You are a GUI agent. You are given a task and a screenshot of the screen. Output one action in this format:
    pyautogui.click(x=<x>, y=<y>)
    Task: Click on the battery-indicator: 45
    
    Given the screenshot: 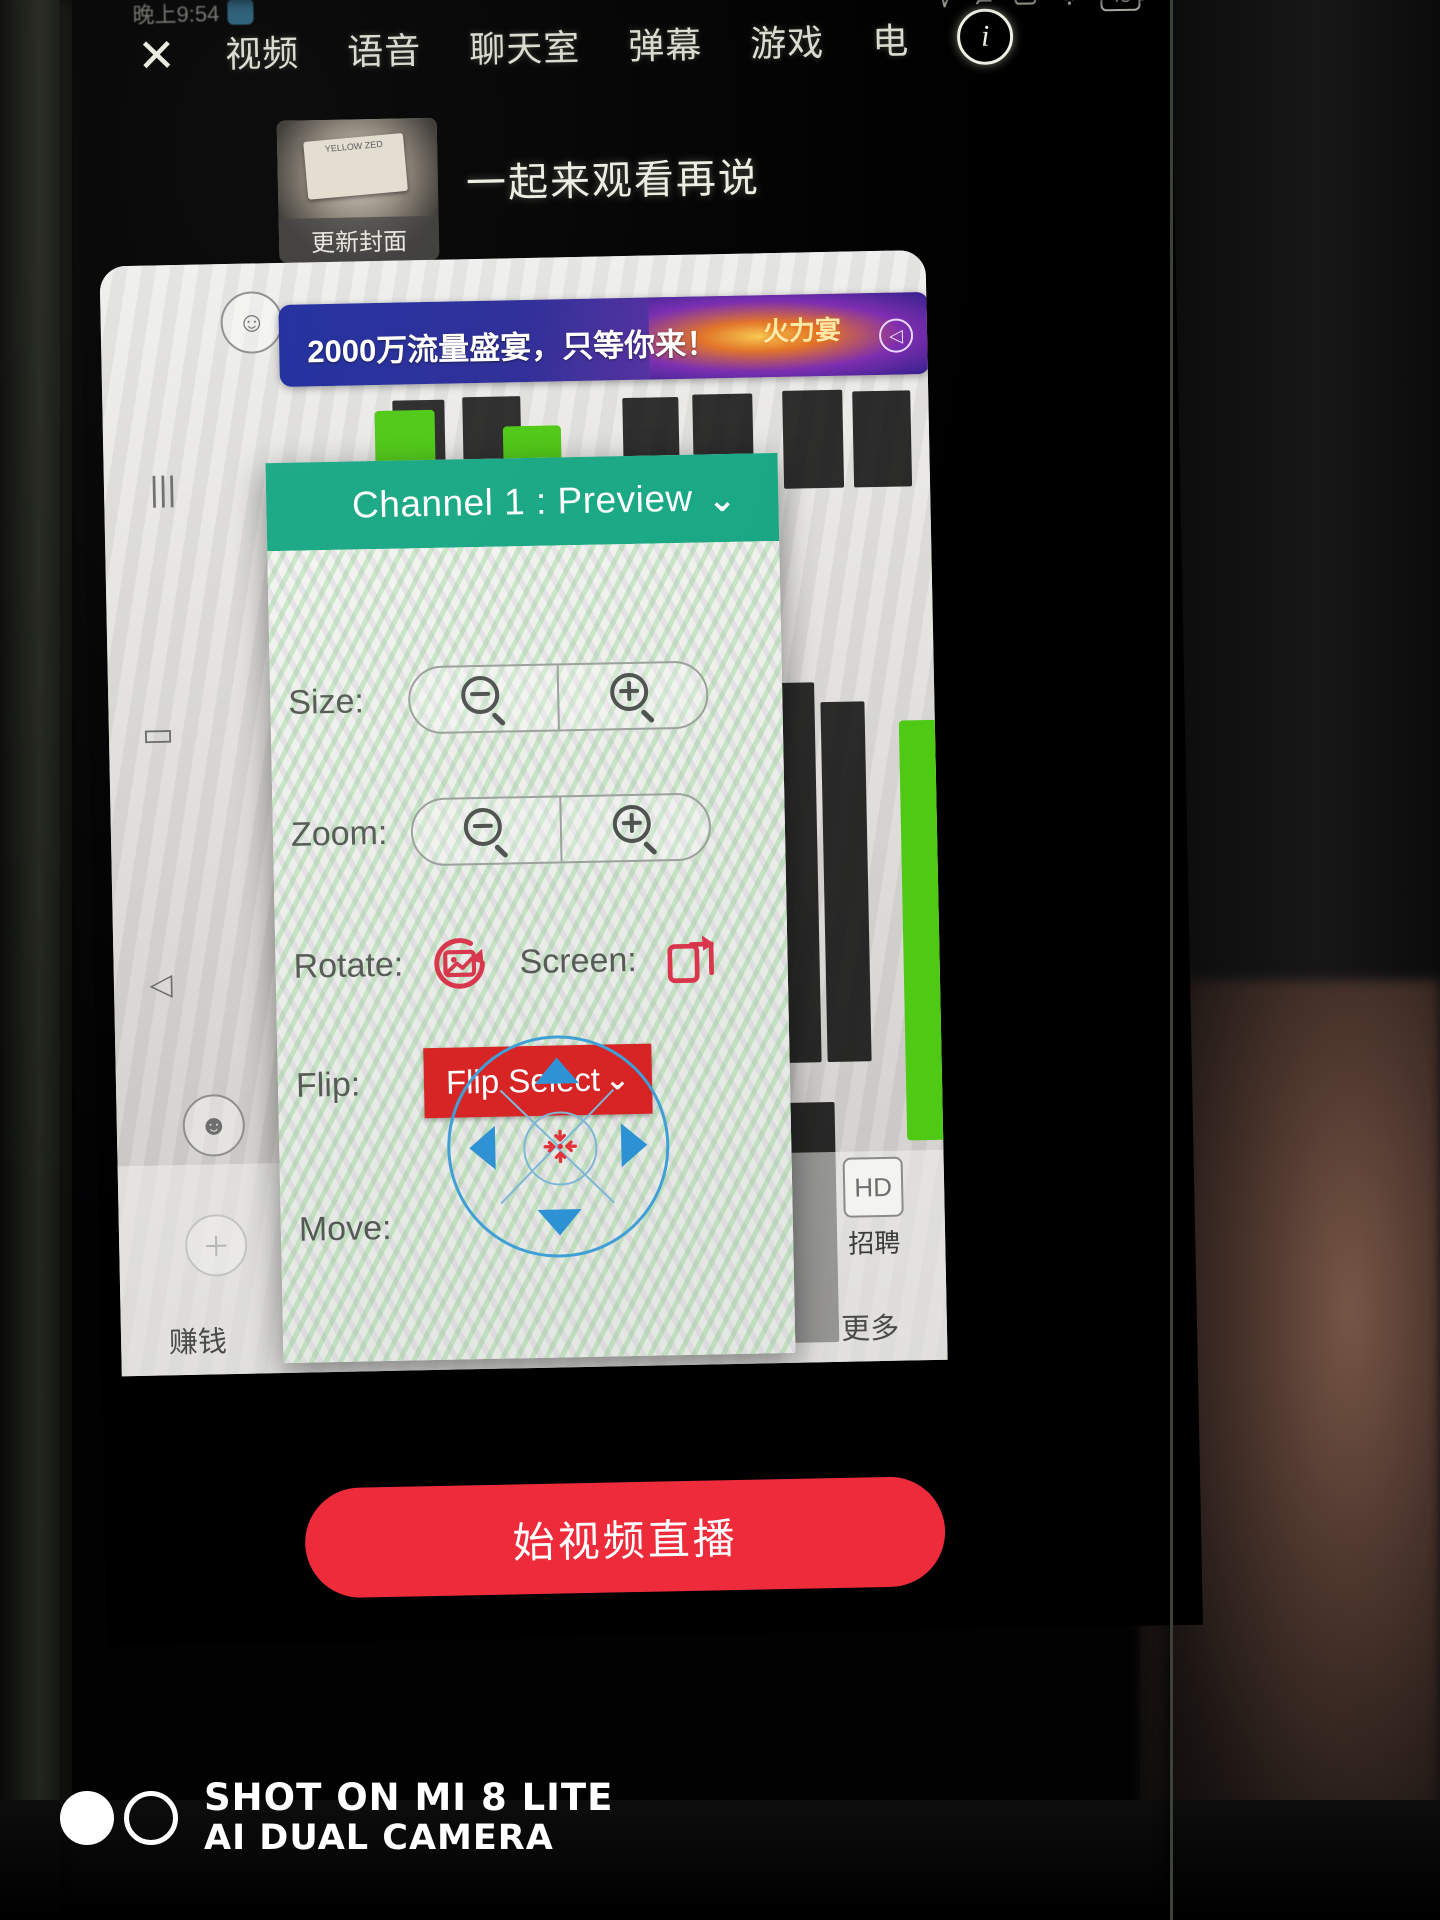 What is the action you would take?
    pyautogui.click(x=1120, y=6)
    